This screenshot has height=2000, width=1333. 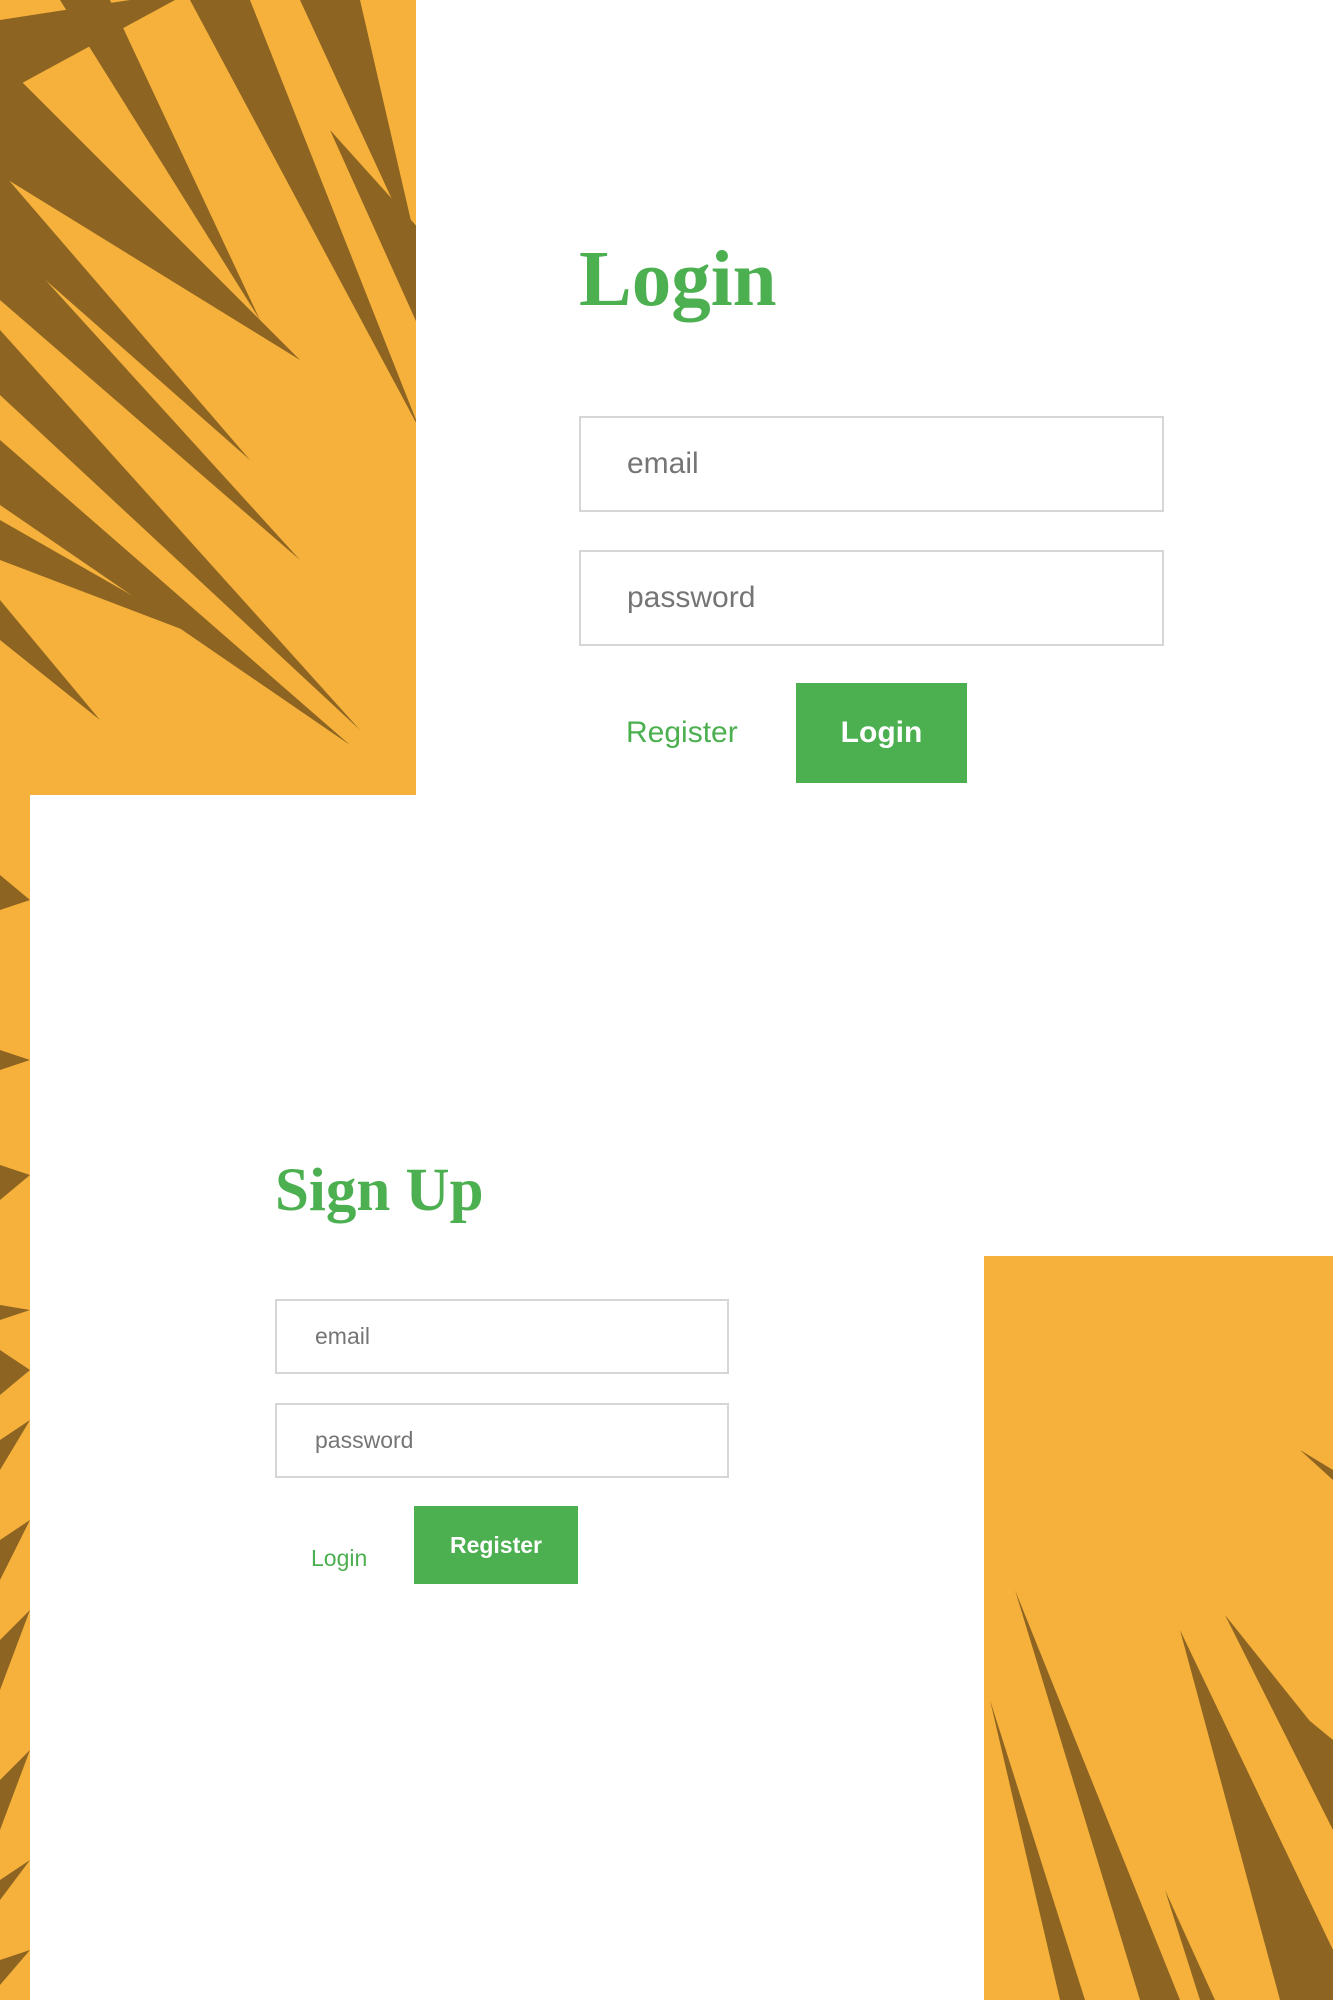 What do you see at coordinates (502, 1336) in the screenshot?
I see `signup-email-input` at bounding box center [502, 1336].